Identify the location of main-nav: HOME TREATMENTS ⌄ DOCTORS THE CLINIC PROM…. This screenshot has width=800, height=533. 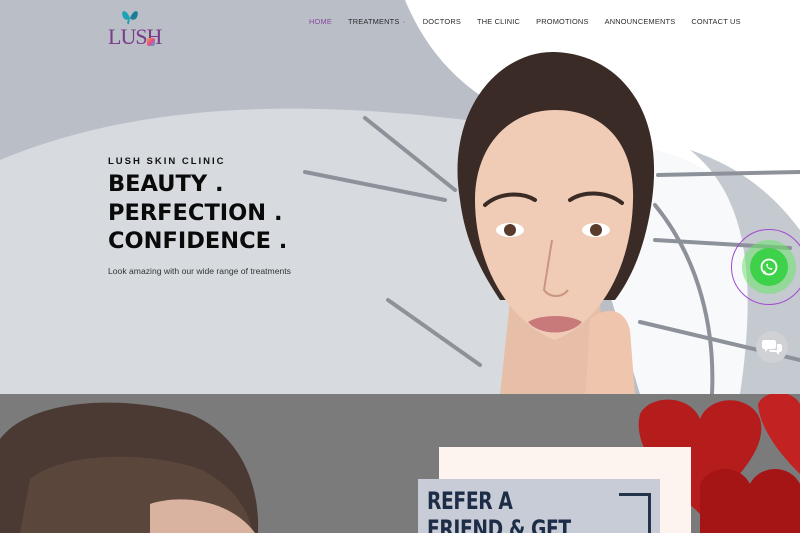
(533, 21).